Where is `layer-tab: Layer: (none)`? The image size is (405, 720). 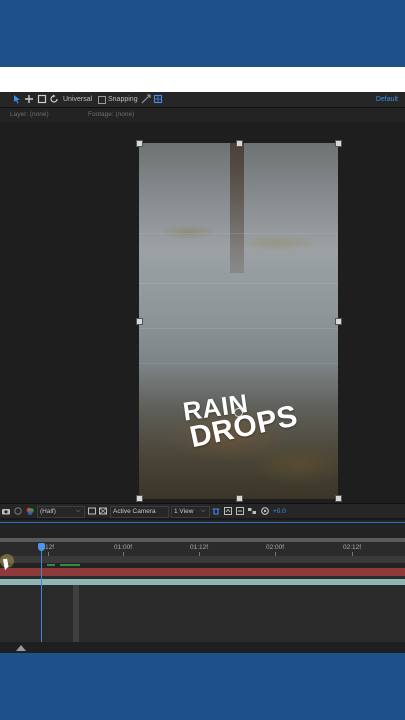
layer-tab: Layer: (none) is located at coordinates (29, 114).